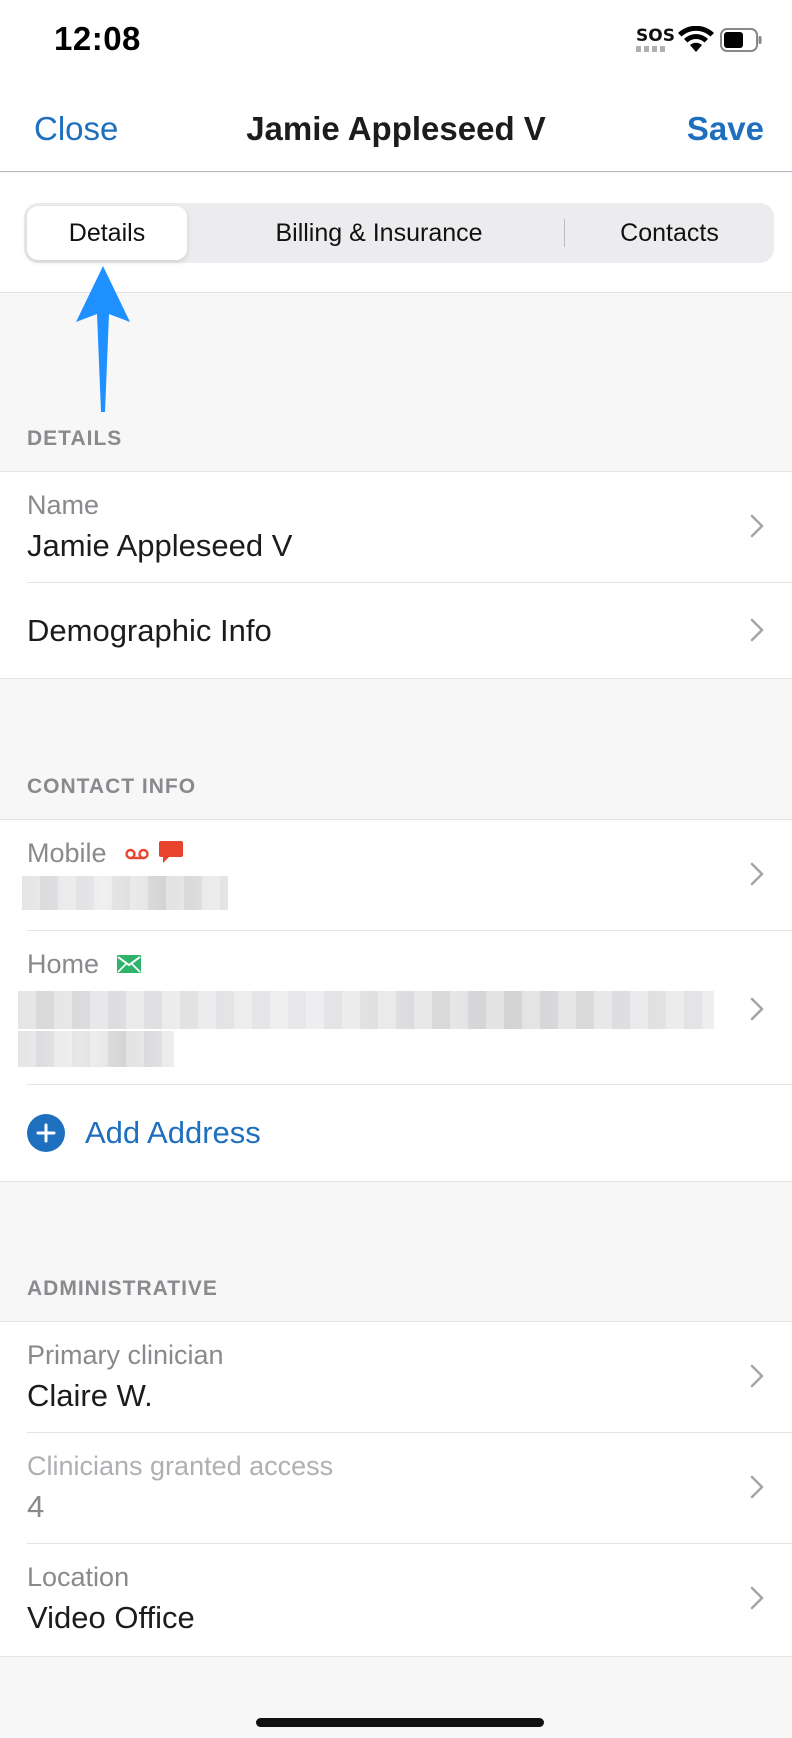  I want to click on location-value: Video Office, so click(111, 1617).